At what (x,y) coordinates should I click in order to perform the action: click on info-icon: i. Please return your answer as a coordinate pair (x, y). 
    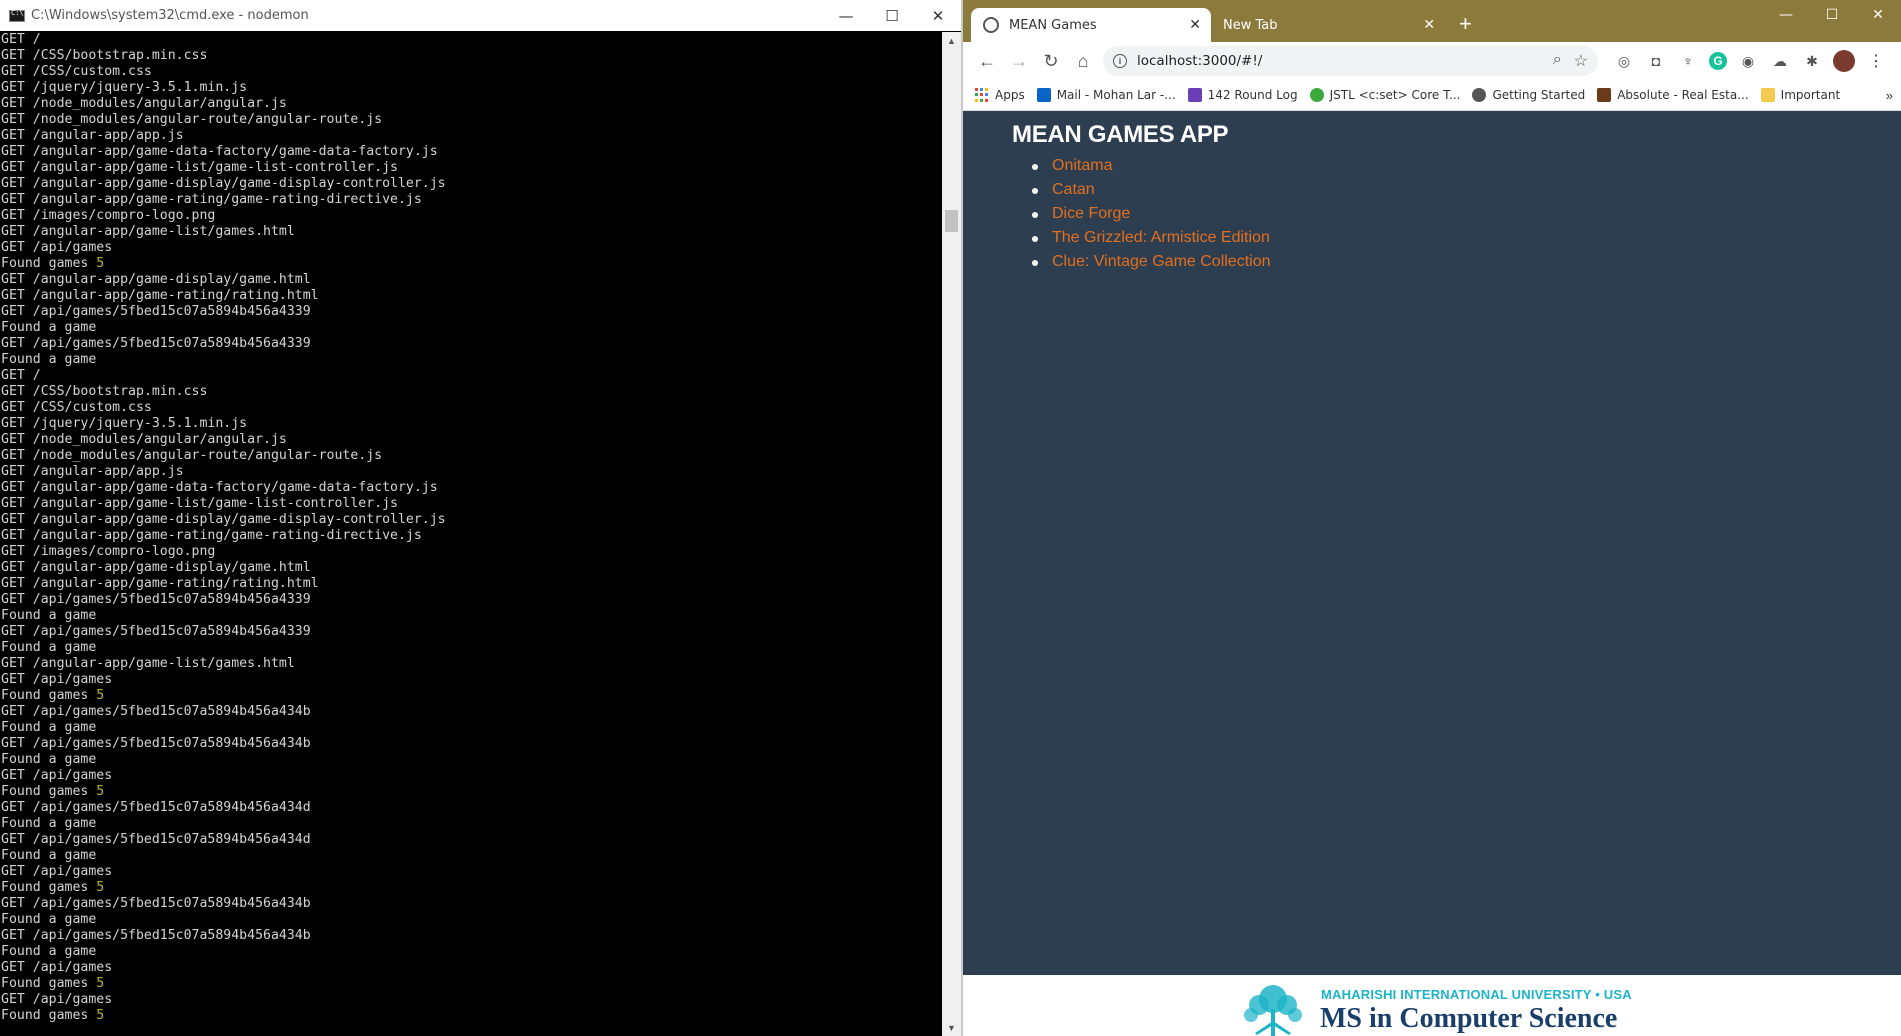
    Looking at the image, I should click on (1120, 61).